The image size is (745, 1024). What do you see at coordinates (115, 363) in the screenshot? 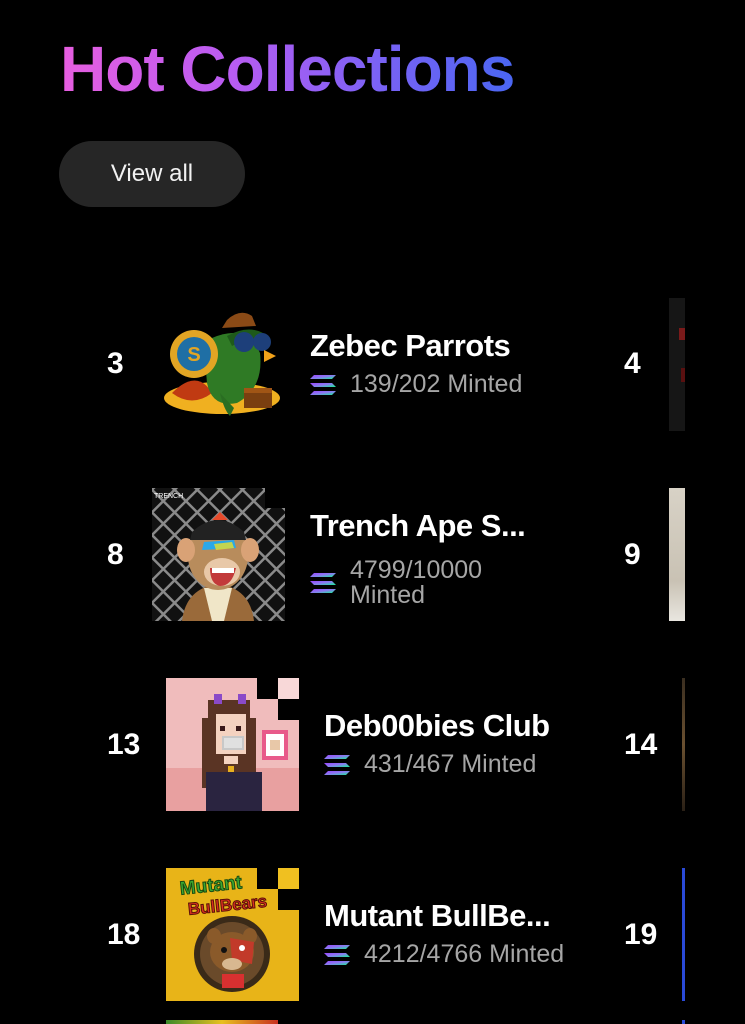
I see `collection-rank: 3` at bounding box center [115, 363].